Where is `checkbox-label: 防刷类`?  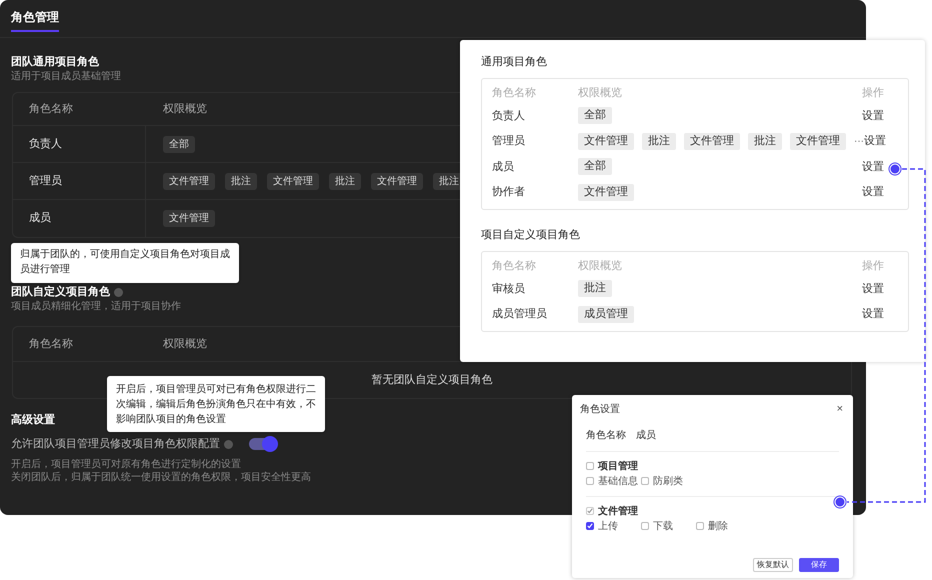
checkbox-label: 防刷类 is located at coordinates (668, 481).